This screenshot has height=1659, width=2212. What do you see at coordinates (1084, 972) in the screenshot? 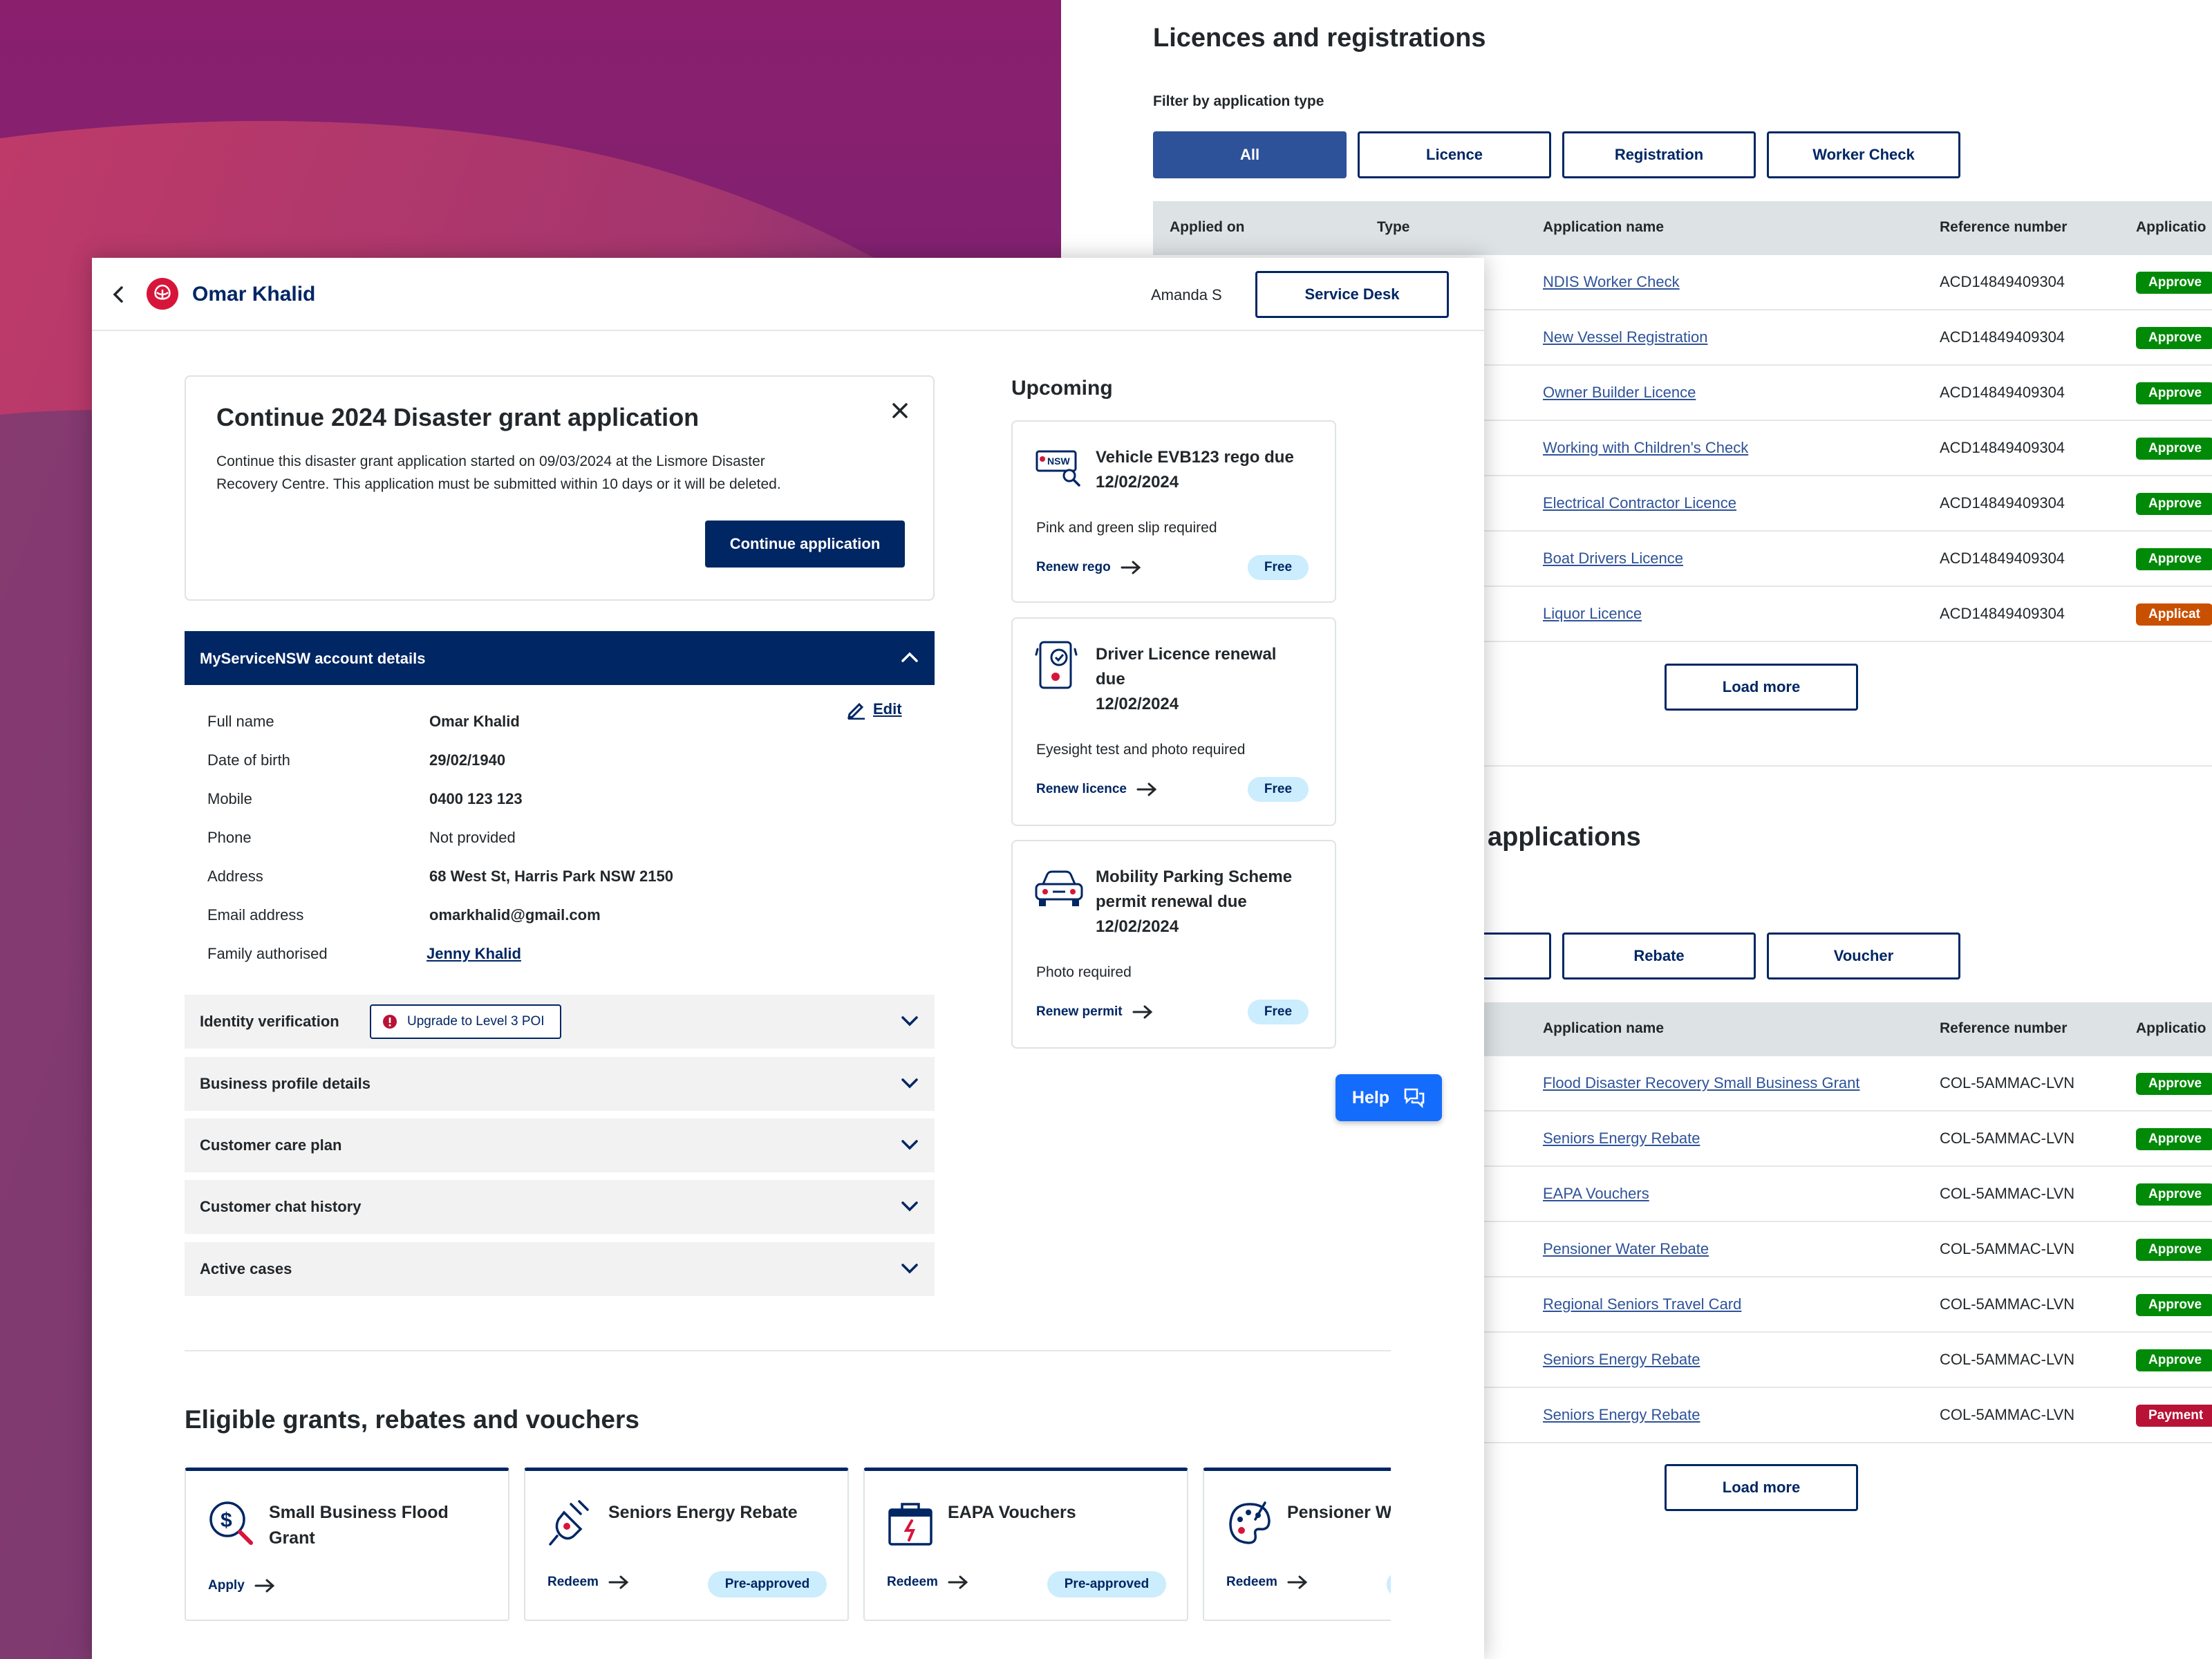
I see `upcoming-card-desc: Photo required` at bounding box center [1084, 972].